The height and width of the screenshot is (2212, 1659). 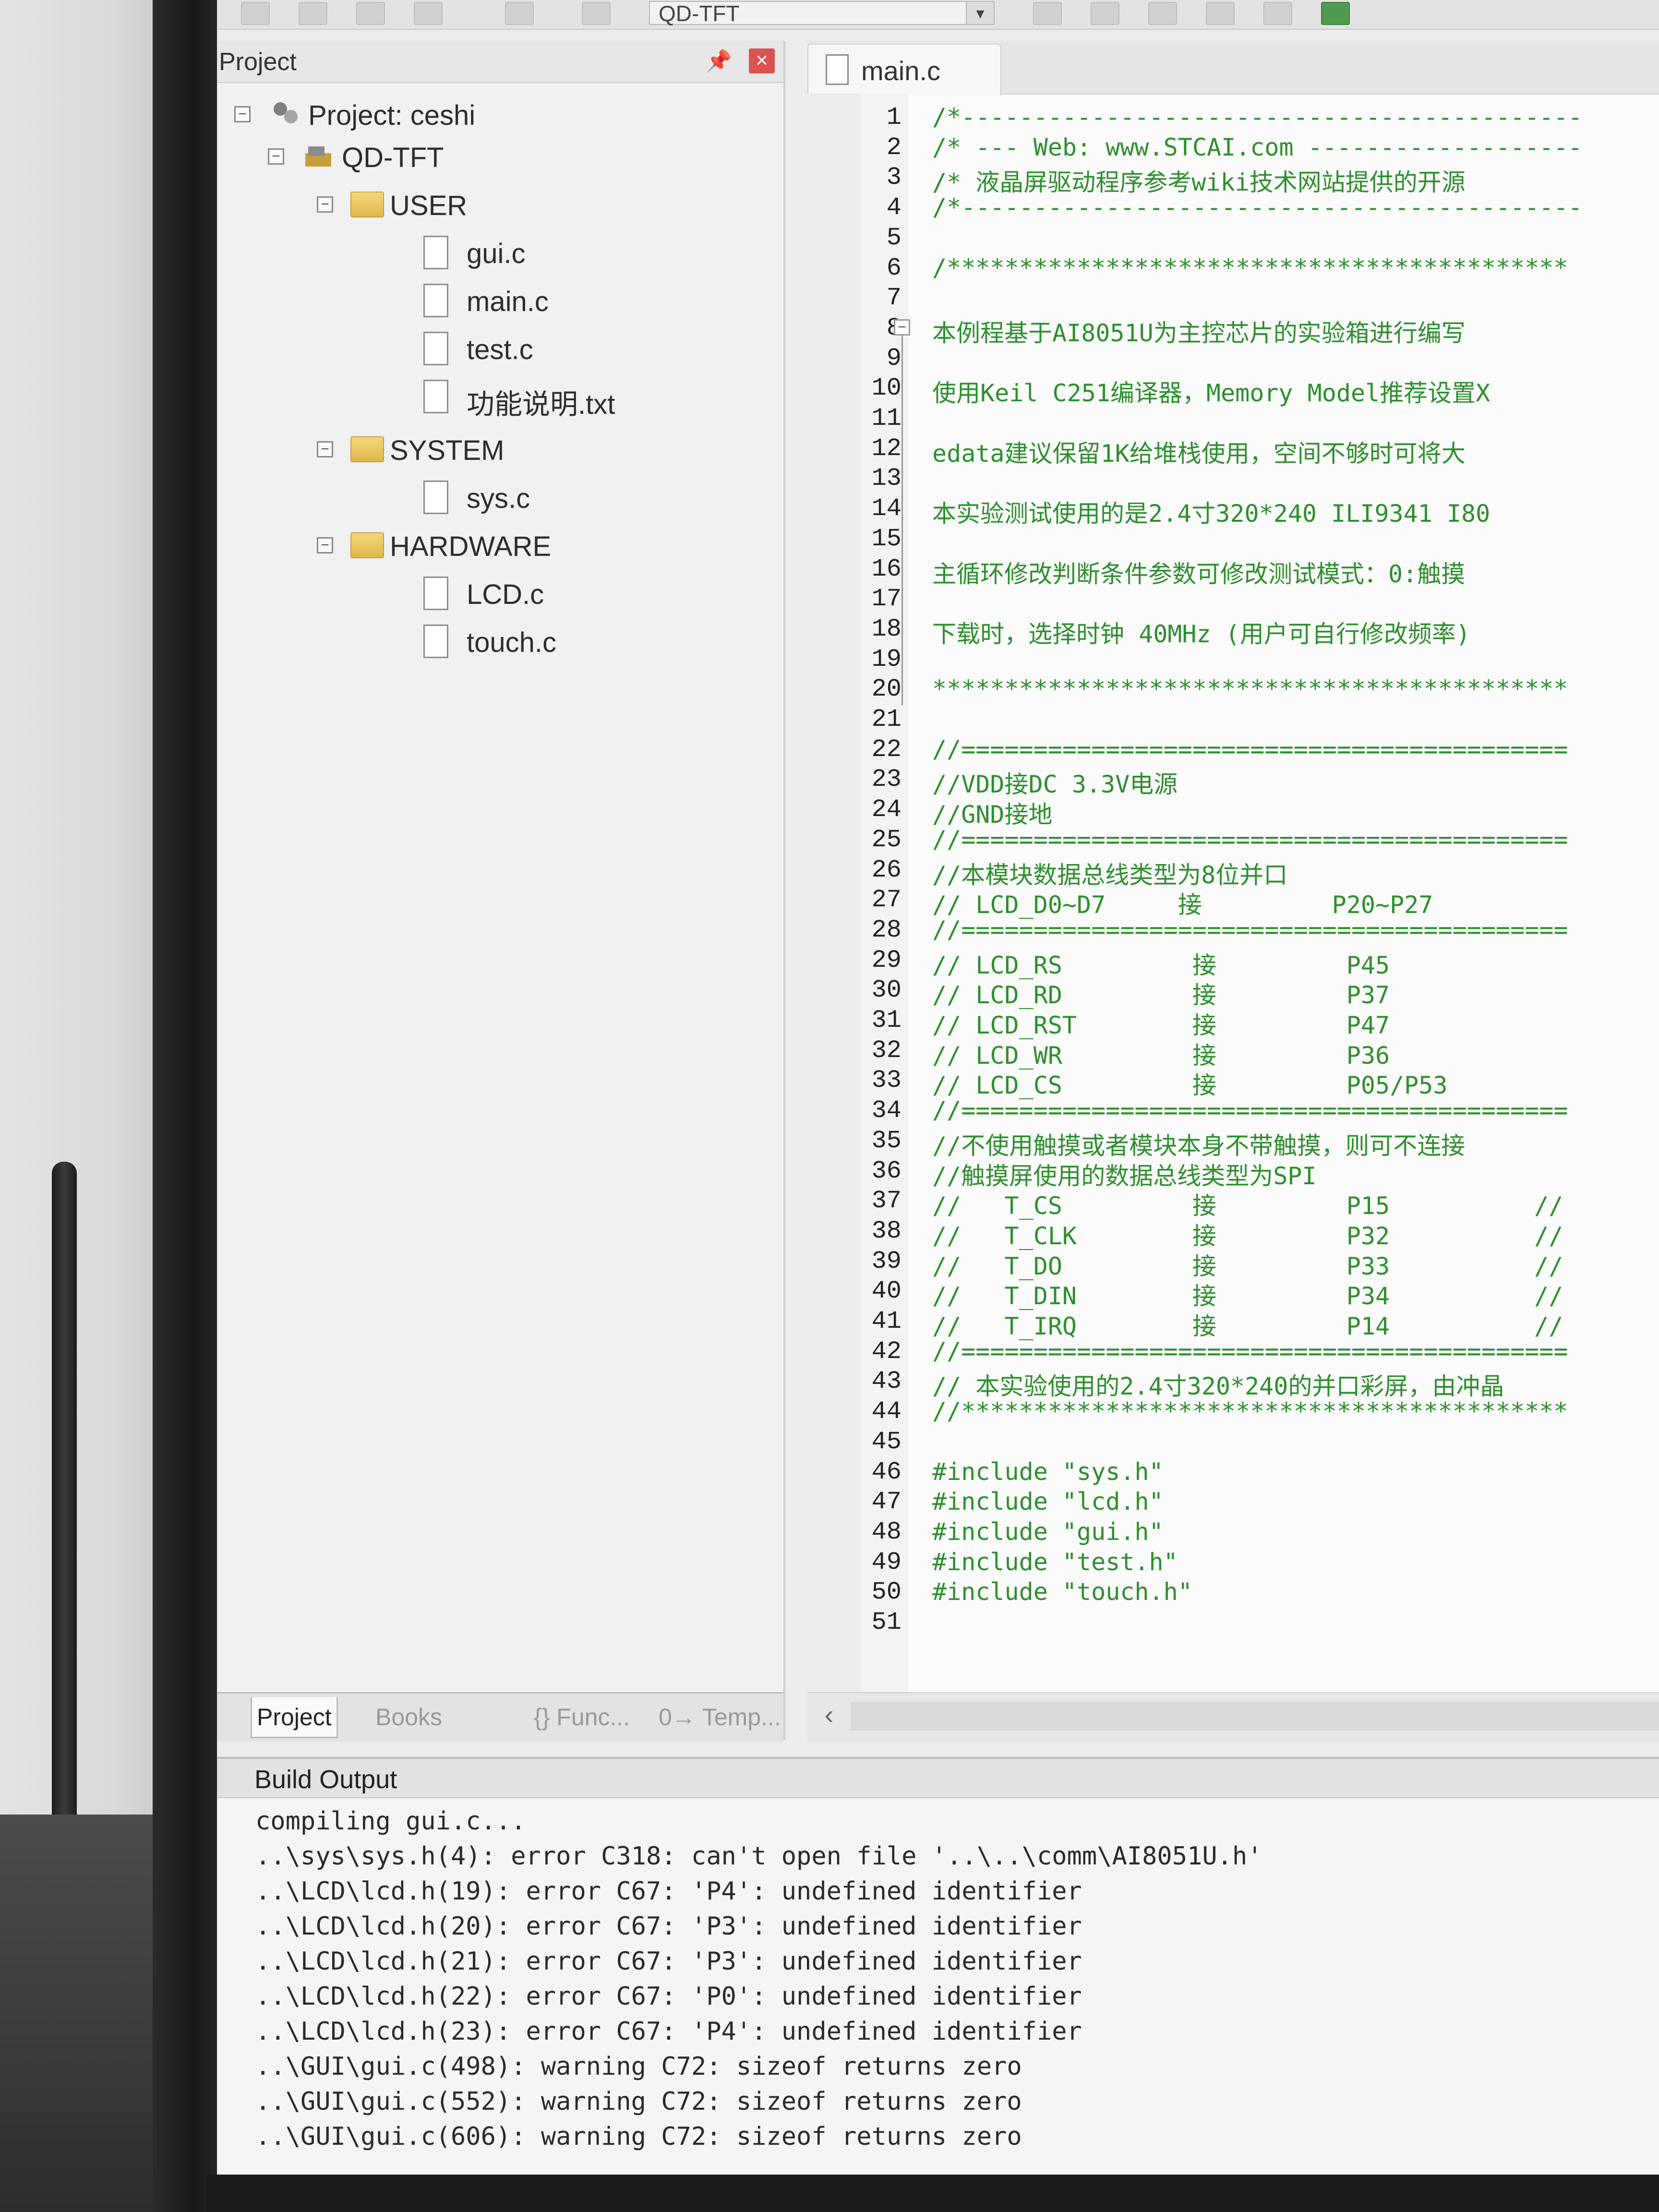 I want to click on code-line: #include "gui.h", so click(x=1048, y=1532).